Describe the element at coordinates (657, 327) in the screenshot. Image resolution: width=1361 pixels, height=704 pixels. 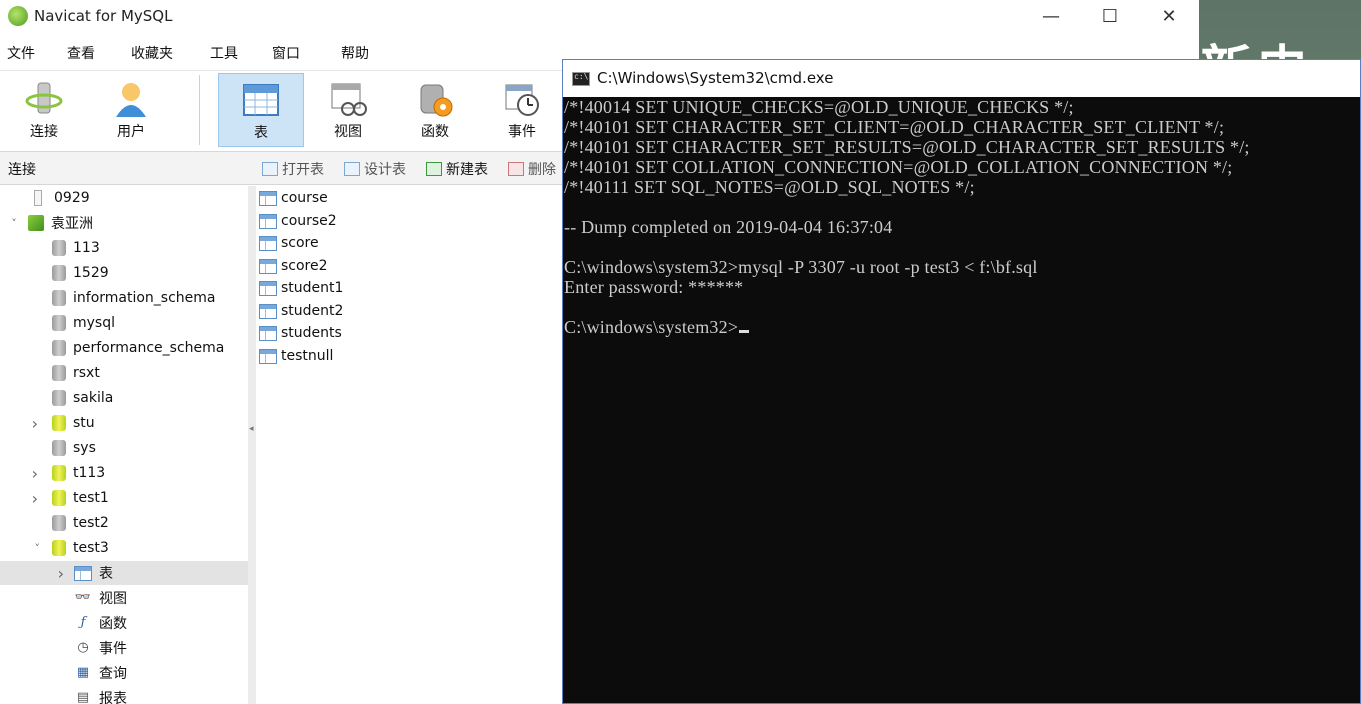
I see `console-prompt-line: C:\windows\system32>` at that location.